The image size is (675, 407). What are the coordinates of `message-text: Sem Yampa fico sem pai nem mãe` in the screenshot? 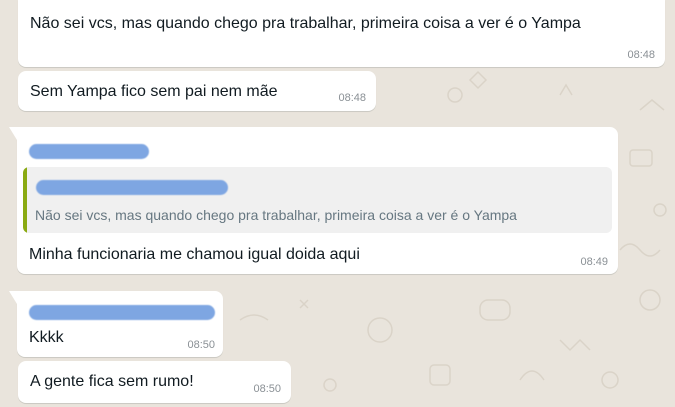 It's located at (154, 91).